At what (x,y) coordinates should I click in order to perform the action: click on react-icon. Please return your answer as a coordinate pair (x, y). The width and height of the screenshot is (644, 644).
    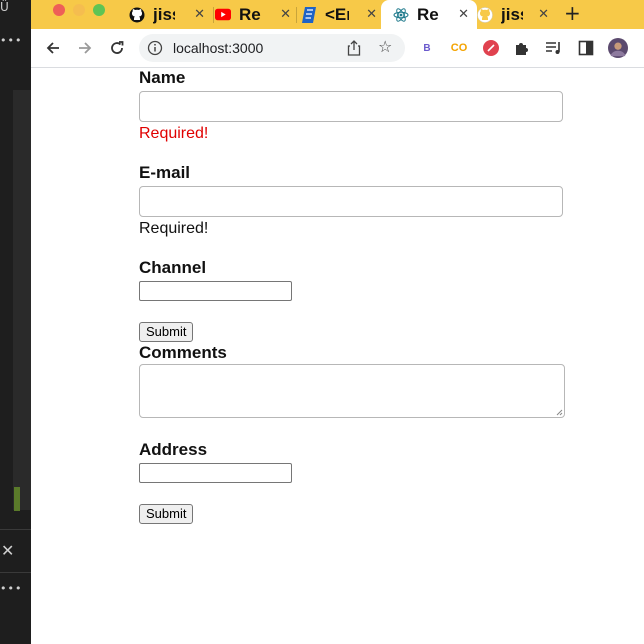
    Looking at the image, I should click on (401, 15).